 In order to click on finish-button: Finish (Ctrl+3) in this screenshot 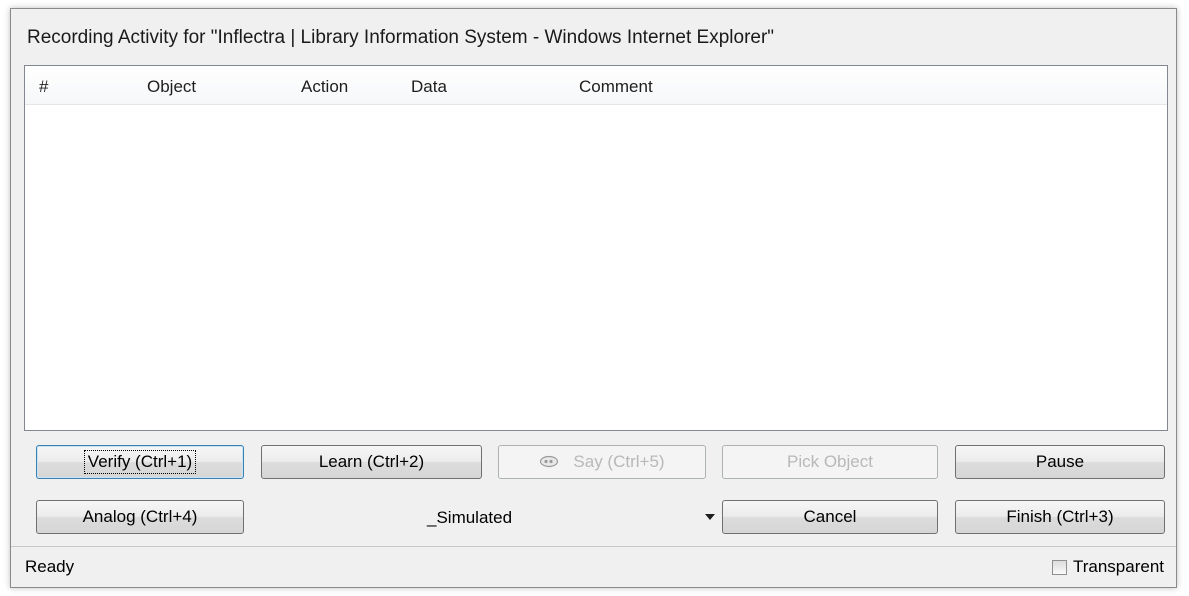, I will do `click(1060, 517)`.